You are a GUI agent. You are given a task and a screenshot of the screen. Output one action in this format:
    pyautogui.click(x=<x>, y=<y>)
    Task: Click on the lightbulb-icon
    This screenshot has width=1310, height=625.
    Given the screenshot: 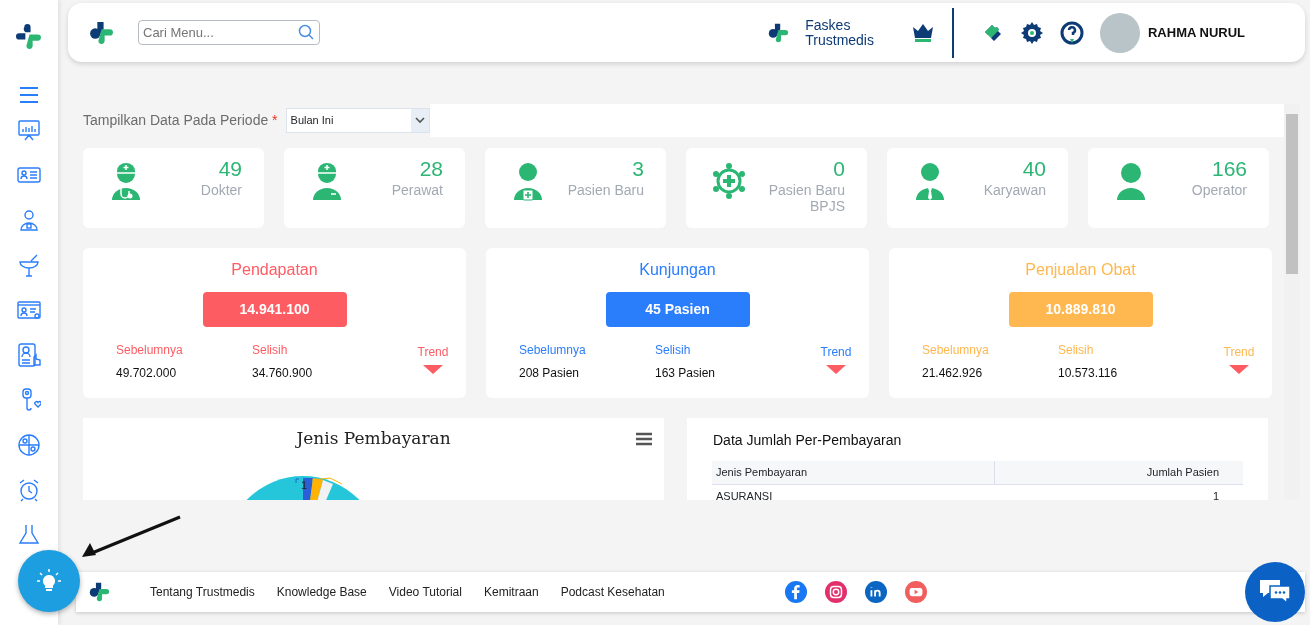 What is the action you would take?
    pyautogui.click(x=49, y=581)
    